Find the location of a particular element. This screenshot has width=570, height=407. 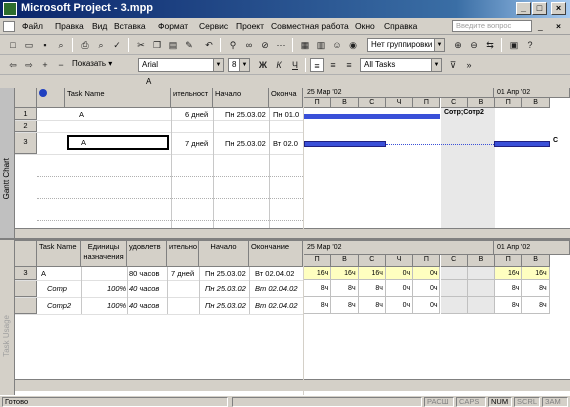

menu-project: Проект is located at coordinates (250, 26).